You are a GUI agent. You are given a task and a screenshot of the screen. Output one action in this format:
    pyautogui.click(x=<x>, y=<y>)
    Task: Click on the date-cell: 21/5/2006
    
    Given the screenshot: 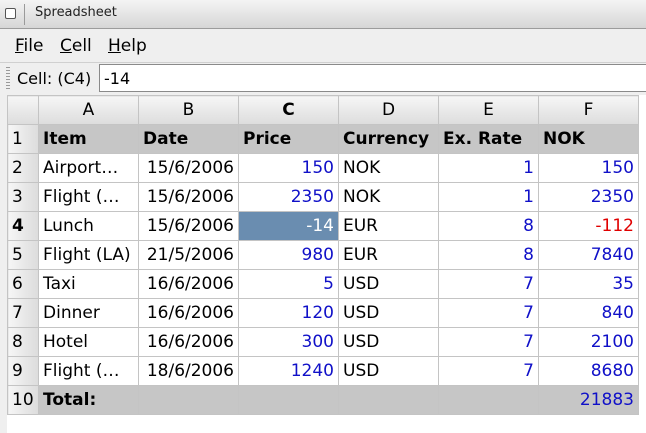 What is the action you would take?
    pyautogui.click(x=188, y=255)
    